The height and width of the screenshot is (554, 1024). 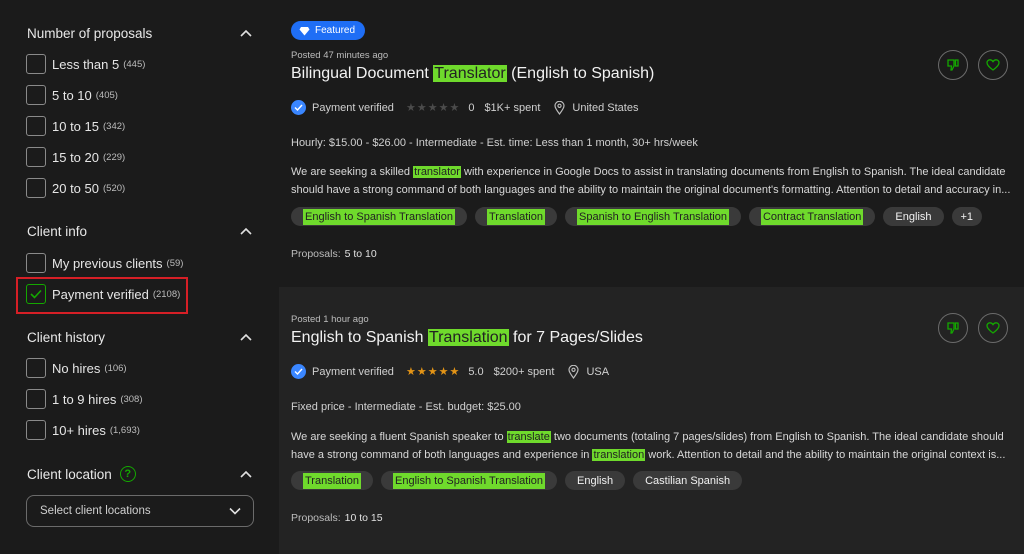 What do you see at coordinates (57, 231) in the screenshot?
I see `client-info-section-title: Client info` at bounding box center [57, 231].